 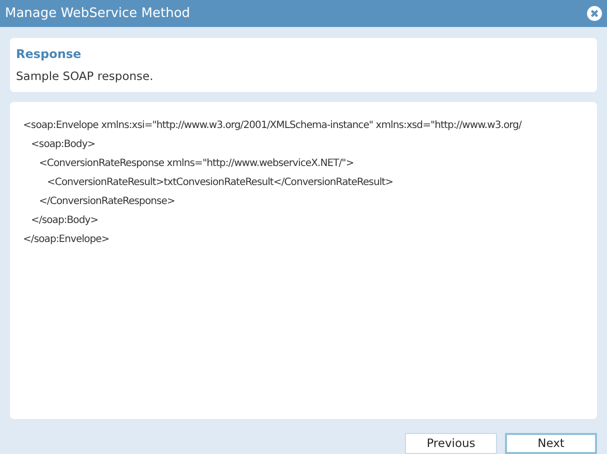 I want to click on code-line: </soap:Envelope>, so click(x=66, y=240).